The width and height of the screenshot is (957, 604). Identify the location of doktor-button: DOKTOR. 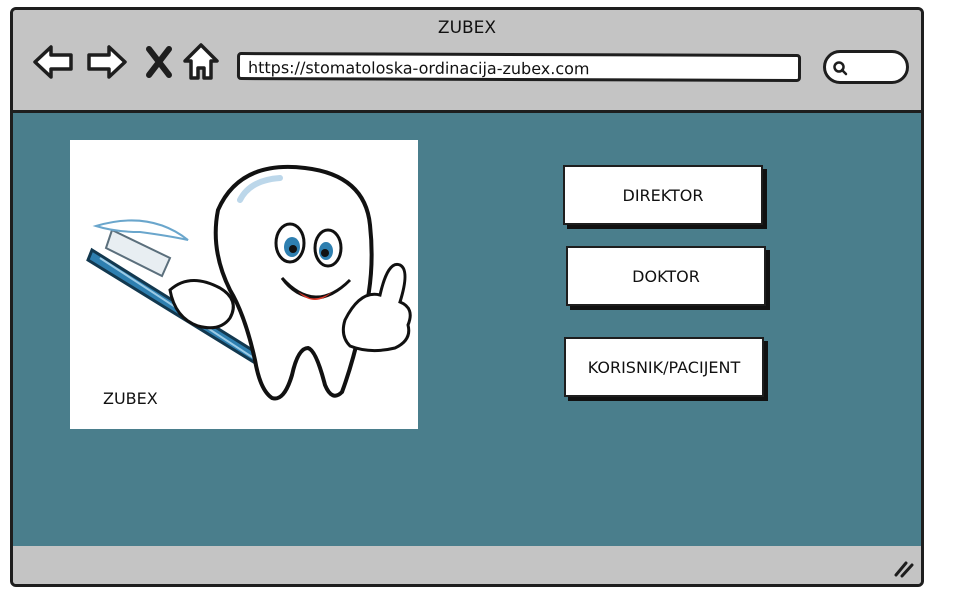
(666, 276).